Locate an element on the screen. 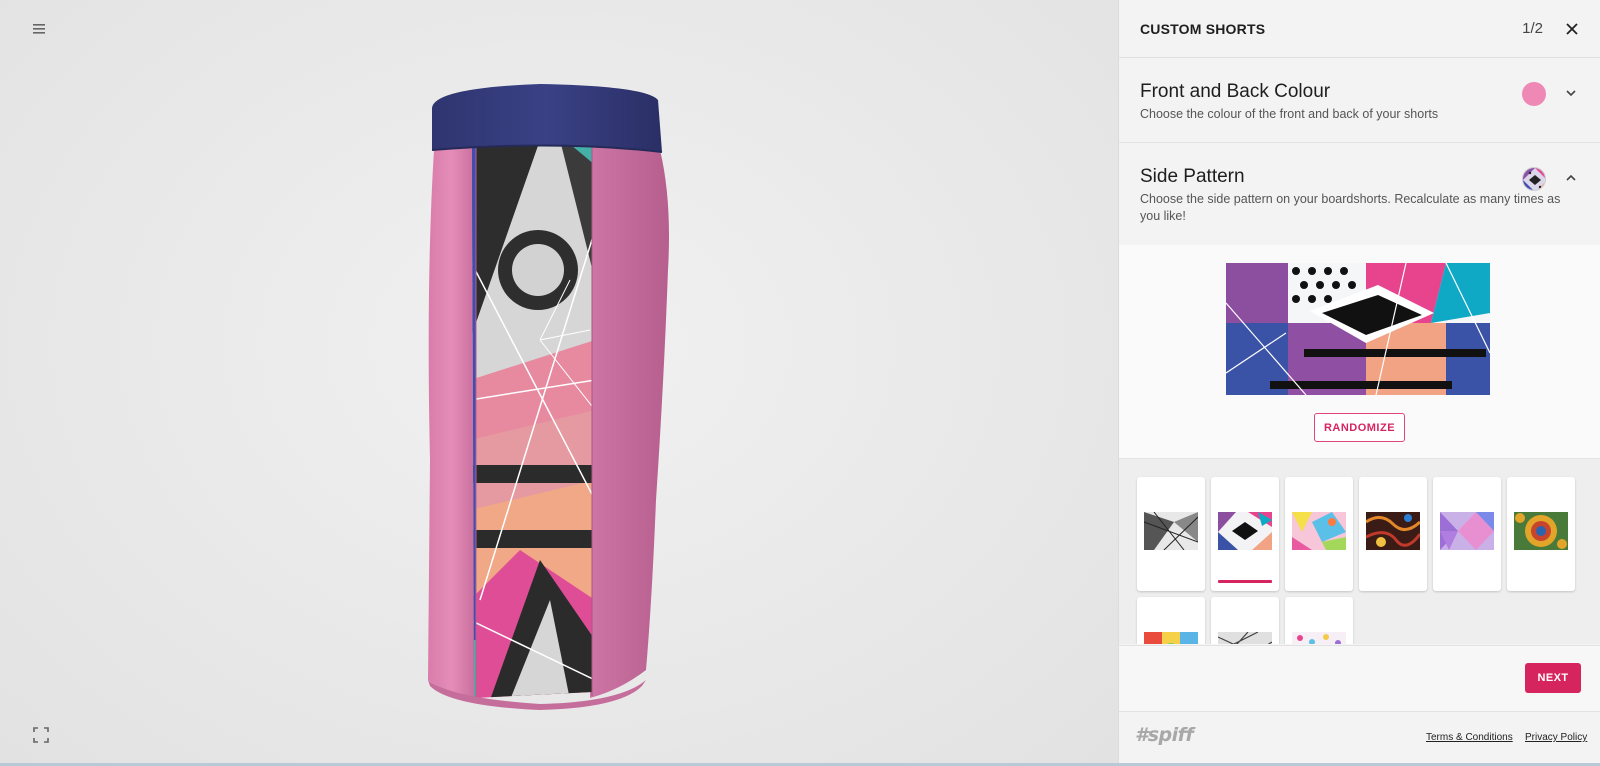  step-footer: NEXT is located at coordinates (1359, 678).